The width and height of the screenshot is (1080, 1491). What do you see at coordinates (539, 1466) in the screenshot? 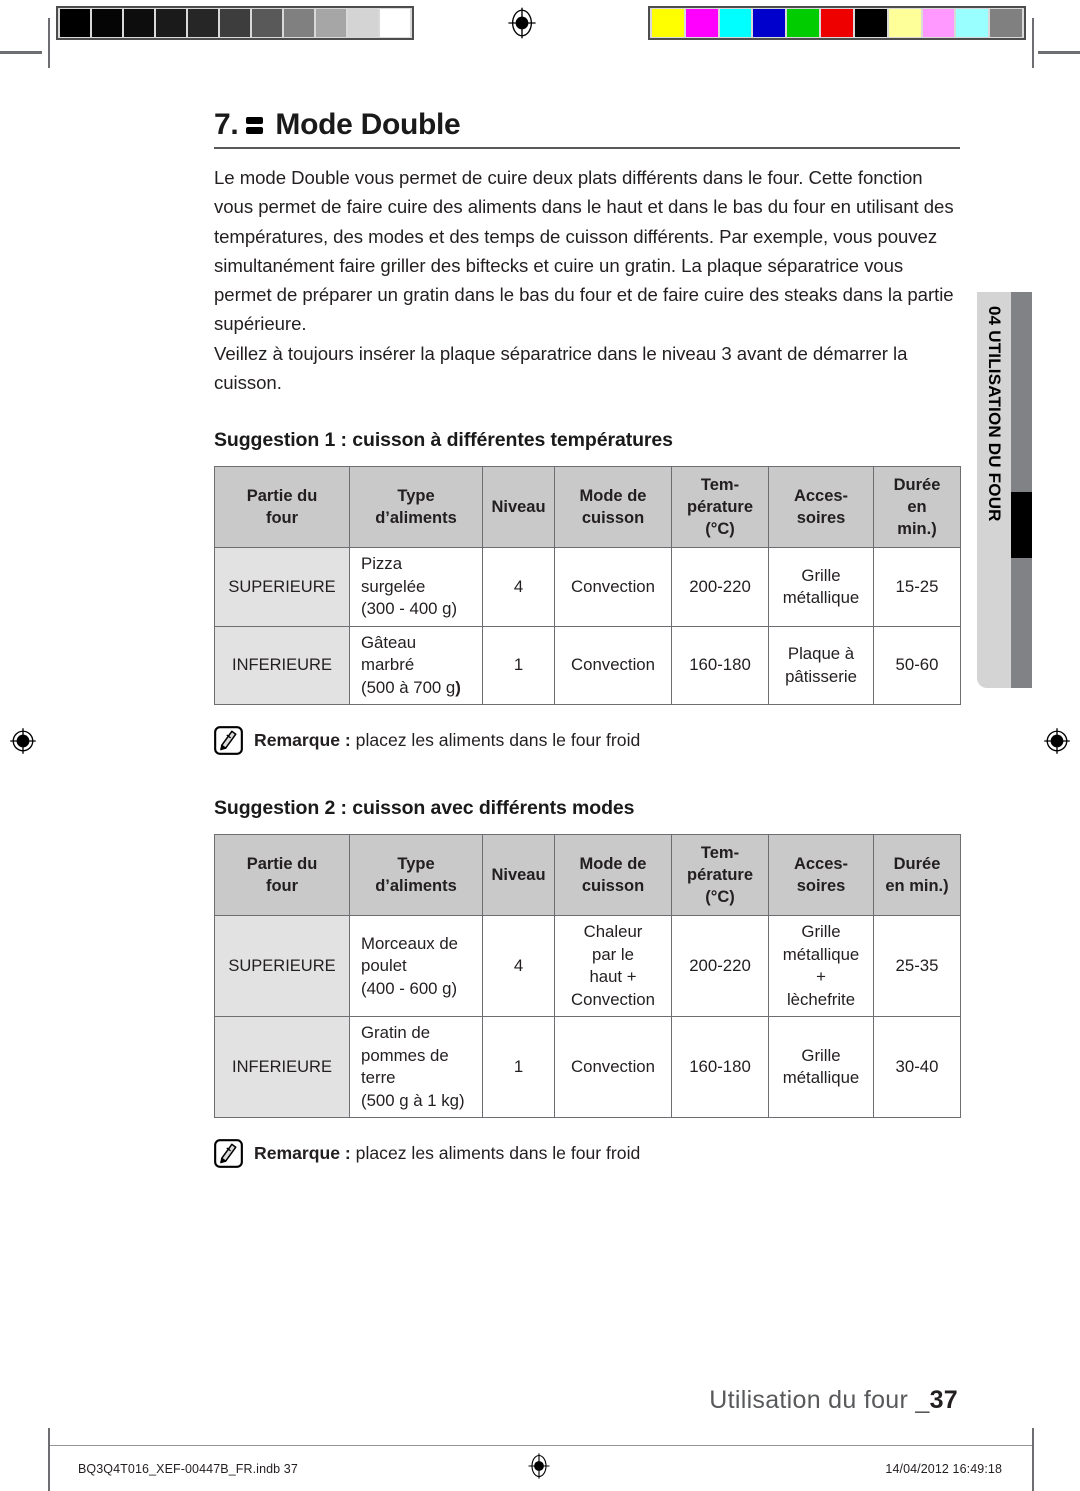
I see `registration-mark-bottom` at bounding box center [539, 1466].